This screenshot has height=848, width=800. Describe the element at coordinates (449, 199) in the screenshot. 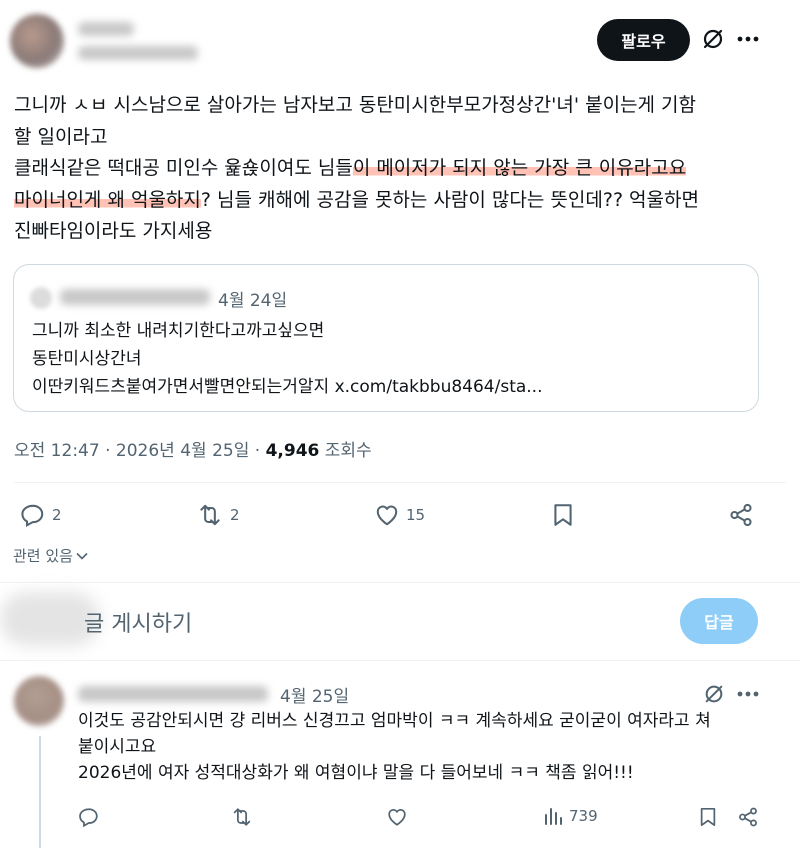

I see `post-text-segment: ? 님들 캐해에 공감을 못하는 사람이 많다는 뜻인데?? 억울하면` at that location.